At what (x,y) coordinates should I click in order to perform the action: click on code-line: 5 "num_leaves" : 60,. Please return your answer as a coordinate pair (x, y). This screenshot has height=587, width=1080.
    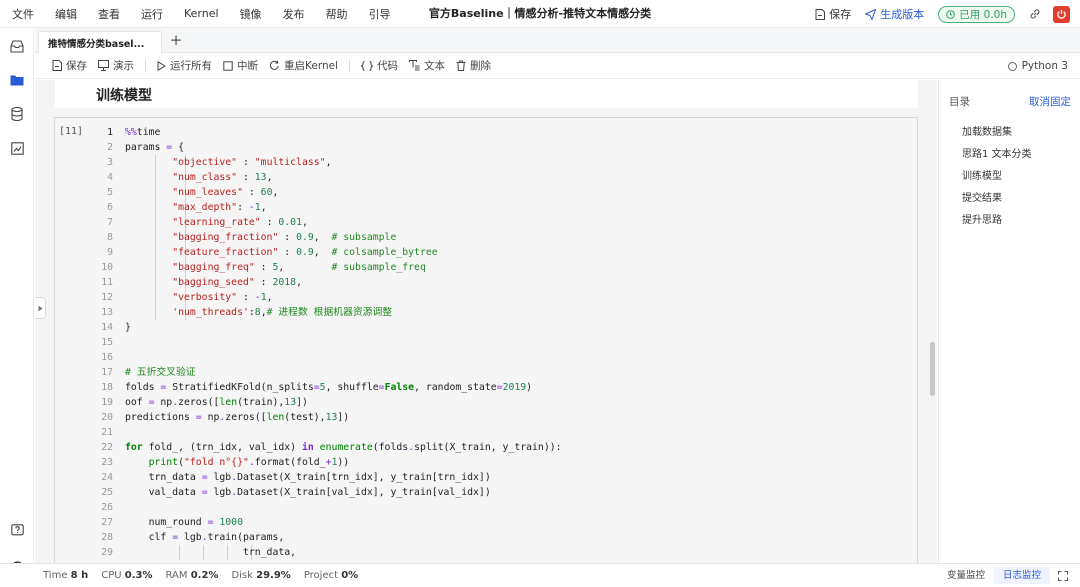
    Looking at the image, I should click on (486, 192).